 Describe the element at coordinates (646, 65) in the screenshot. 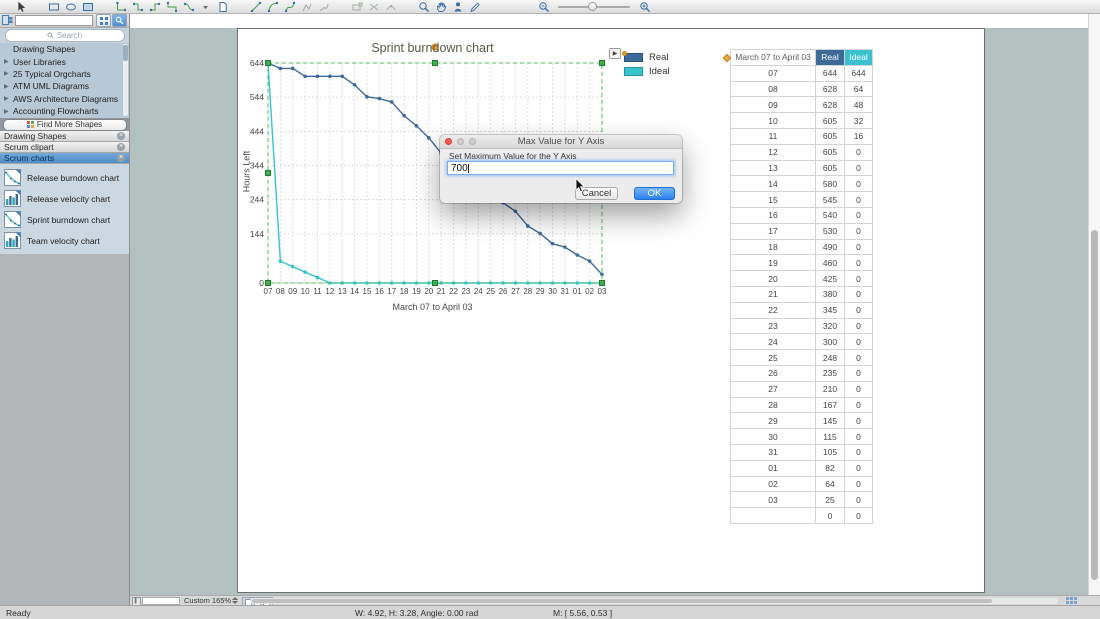

I see `chart-legend: Real Ideal` at that location.